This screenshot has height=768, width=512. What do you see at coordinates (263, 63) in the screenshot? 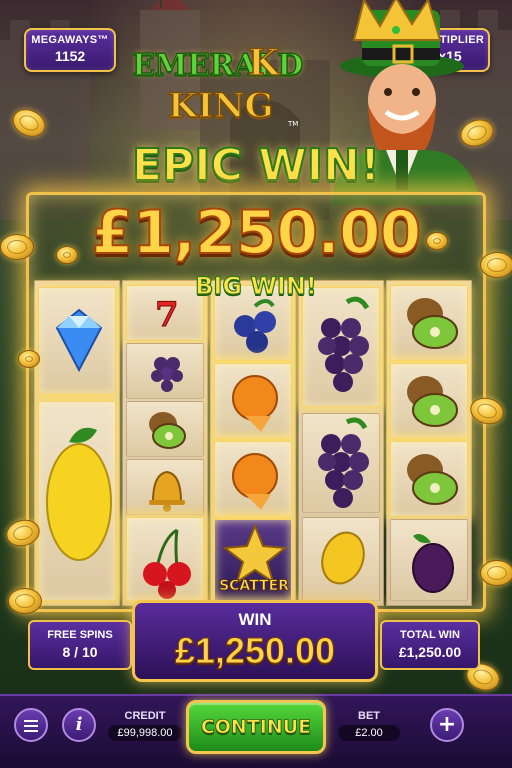
I see `logo-k: K` at bounding box center [263, 63].